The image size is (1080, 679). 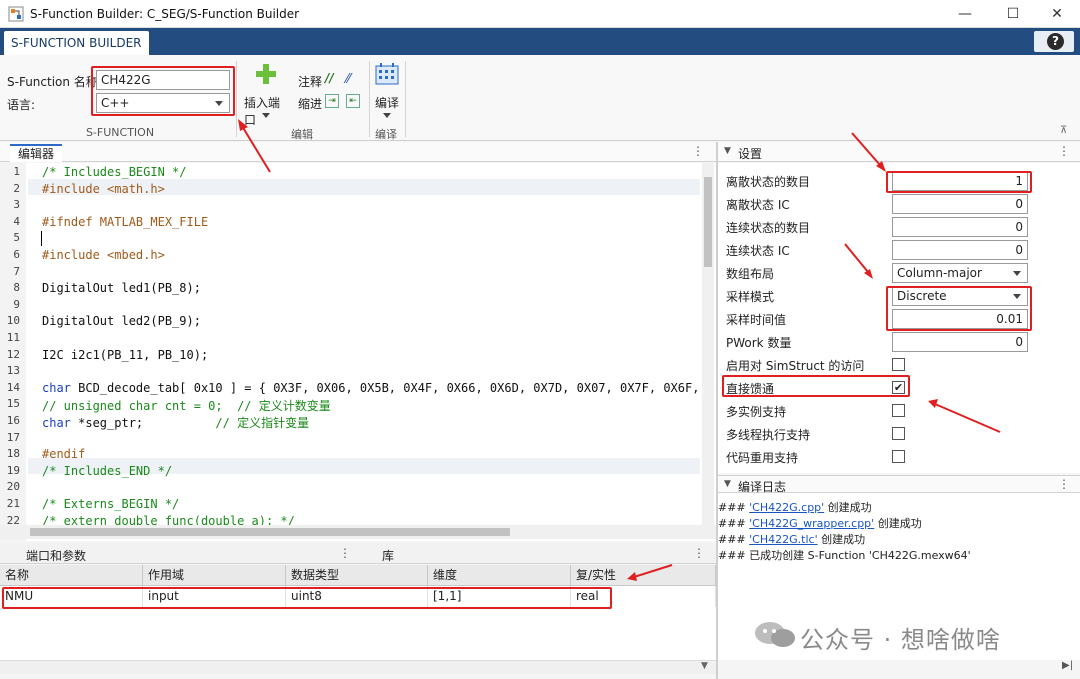 I want to click on editor-vertical-scrollbar, so click(x=708, y=344).